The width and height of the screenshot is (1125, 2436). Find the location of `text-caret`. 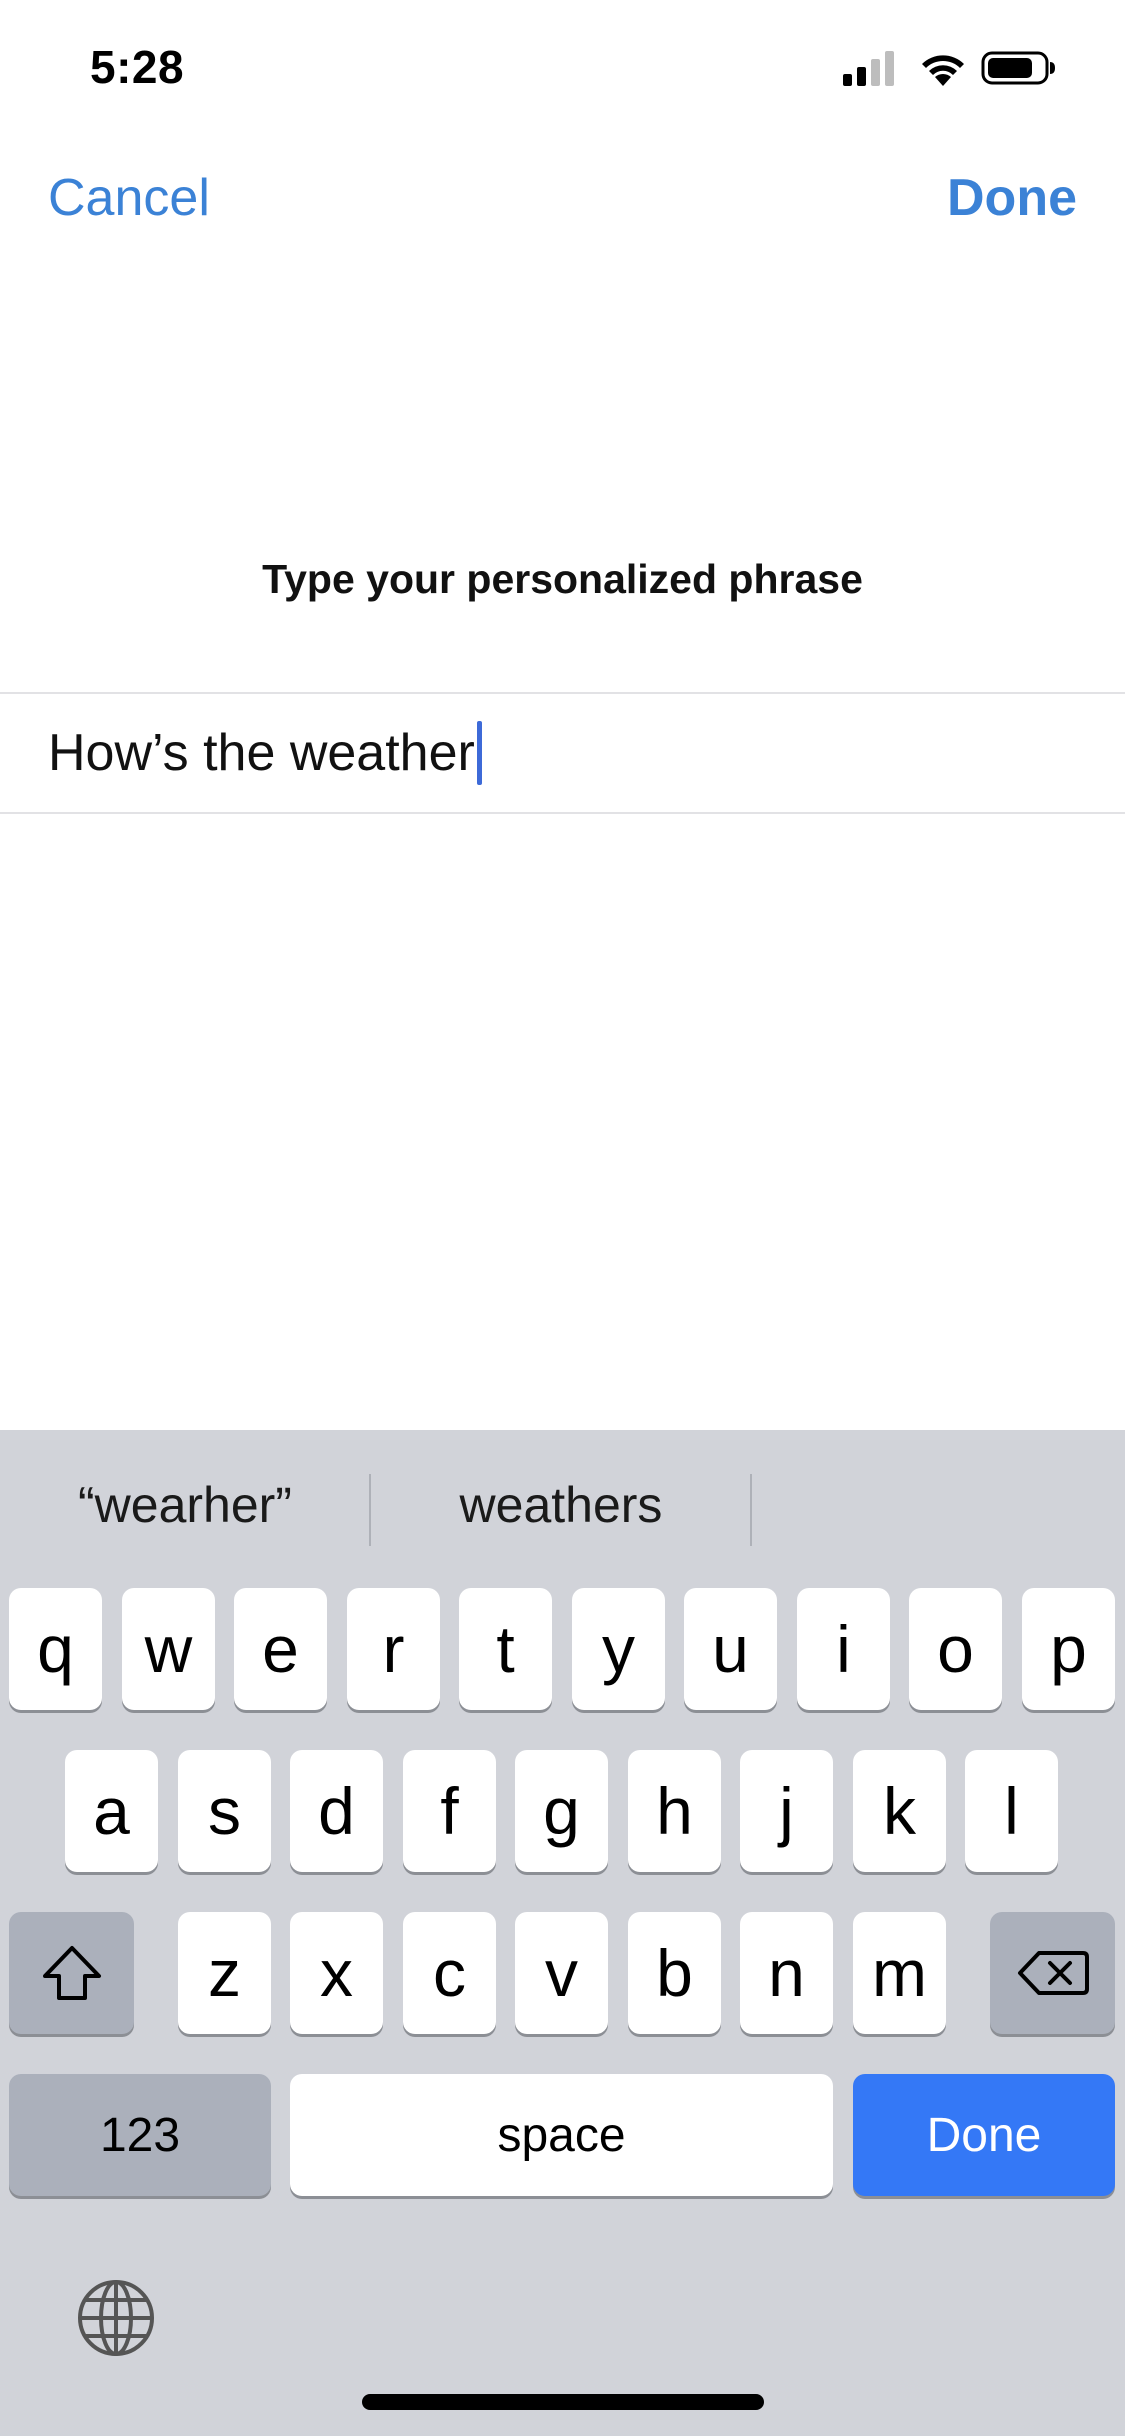

text-caret is located at coordinates (479, 753).